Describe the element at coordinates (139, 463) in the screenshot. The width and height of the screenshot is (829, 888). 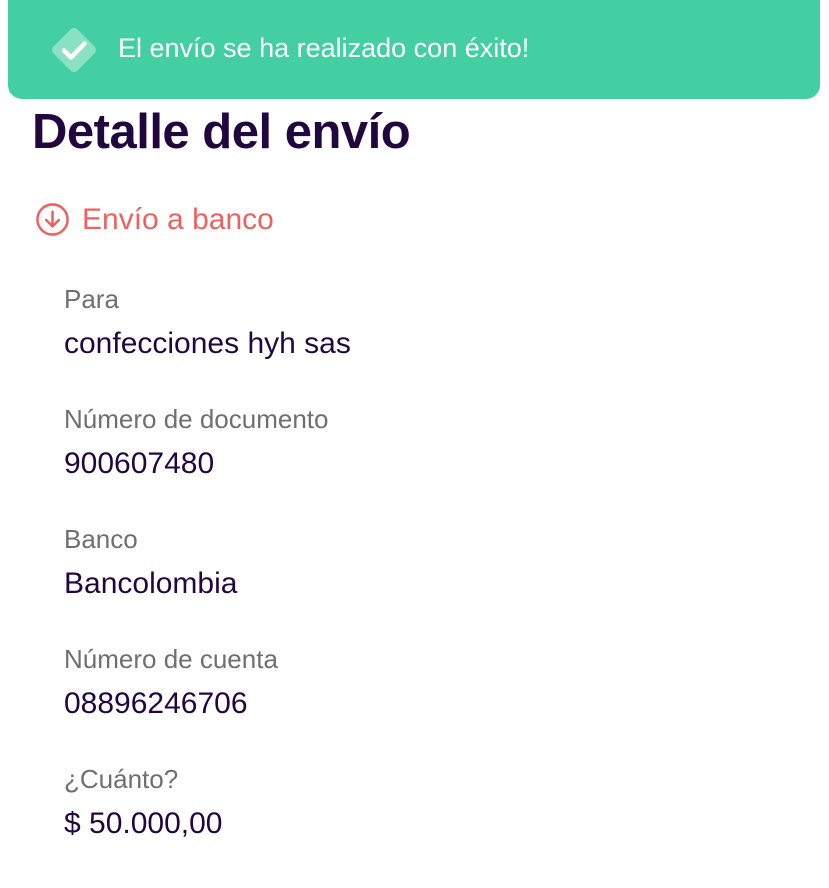
I see `document-number-value: 900607480` at that location.